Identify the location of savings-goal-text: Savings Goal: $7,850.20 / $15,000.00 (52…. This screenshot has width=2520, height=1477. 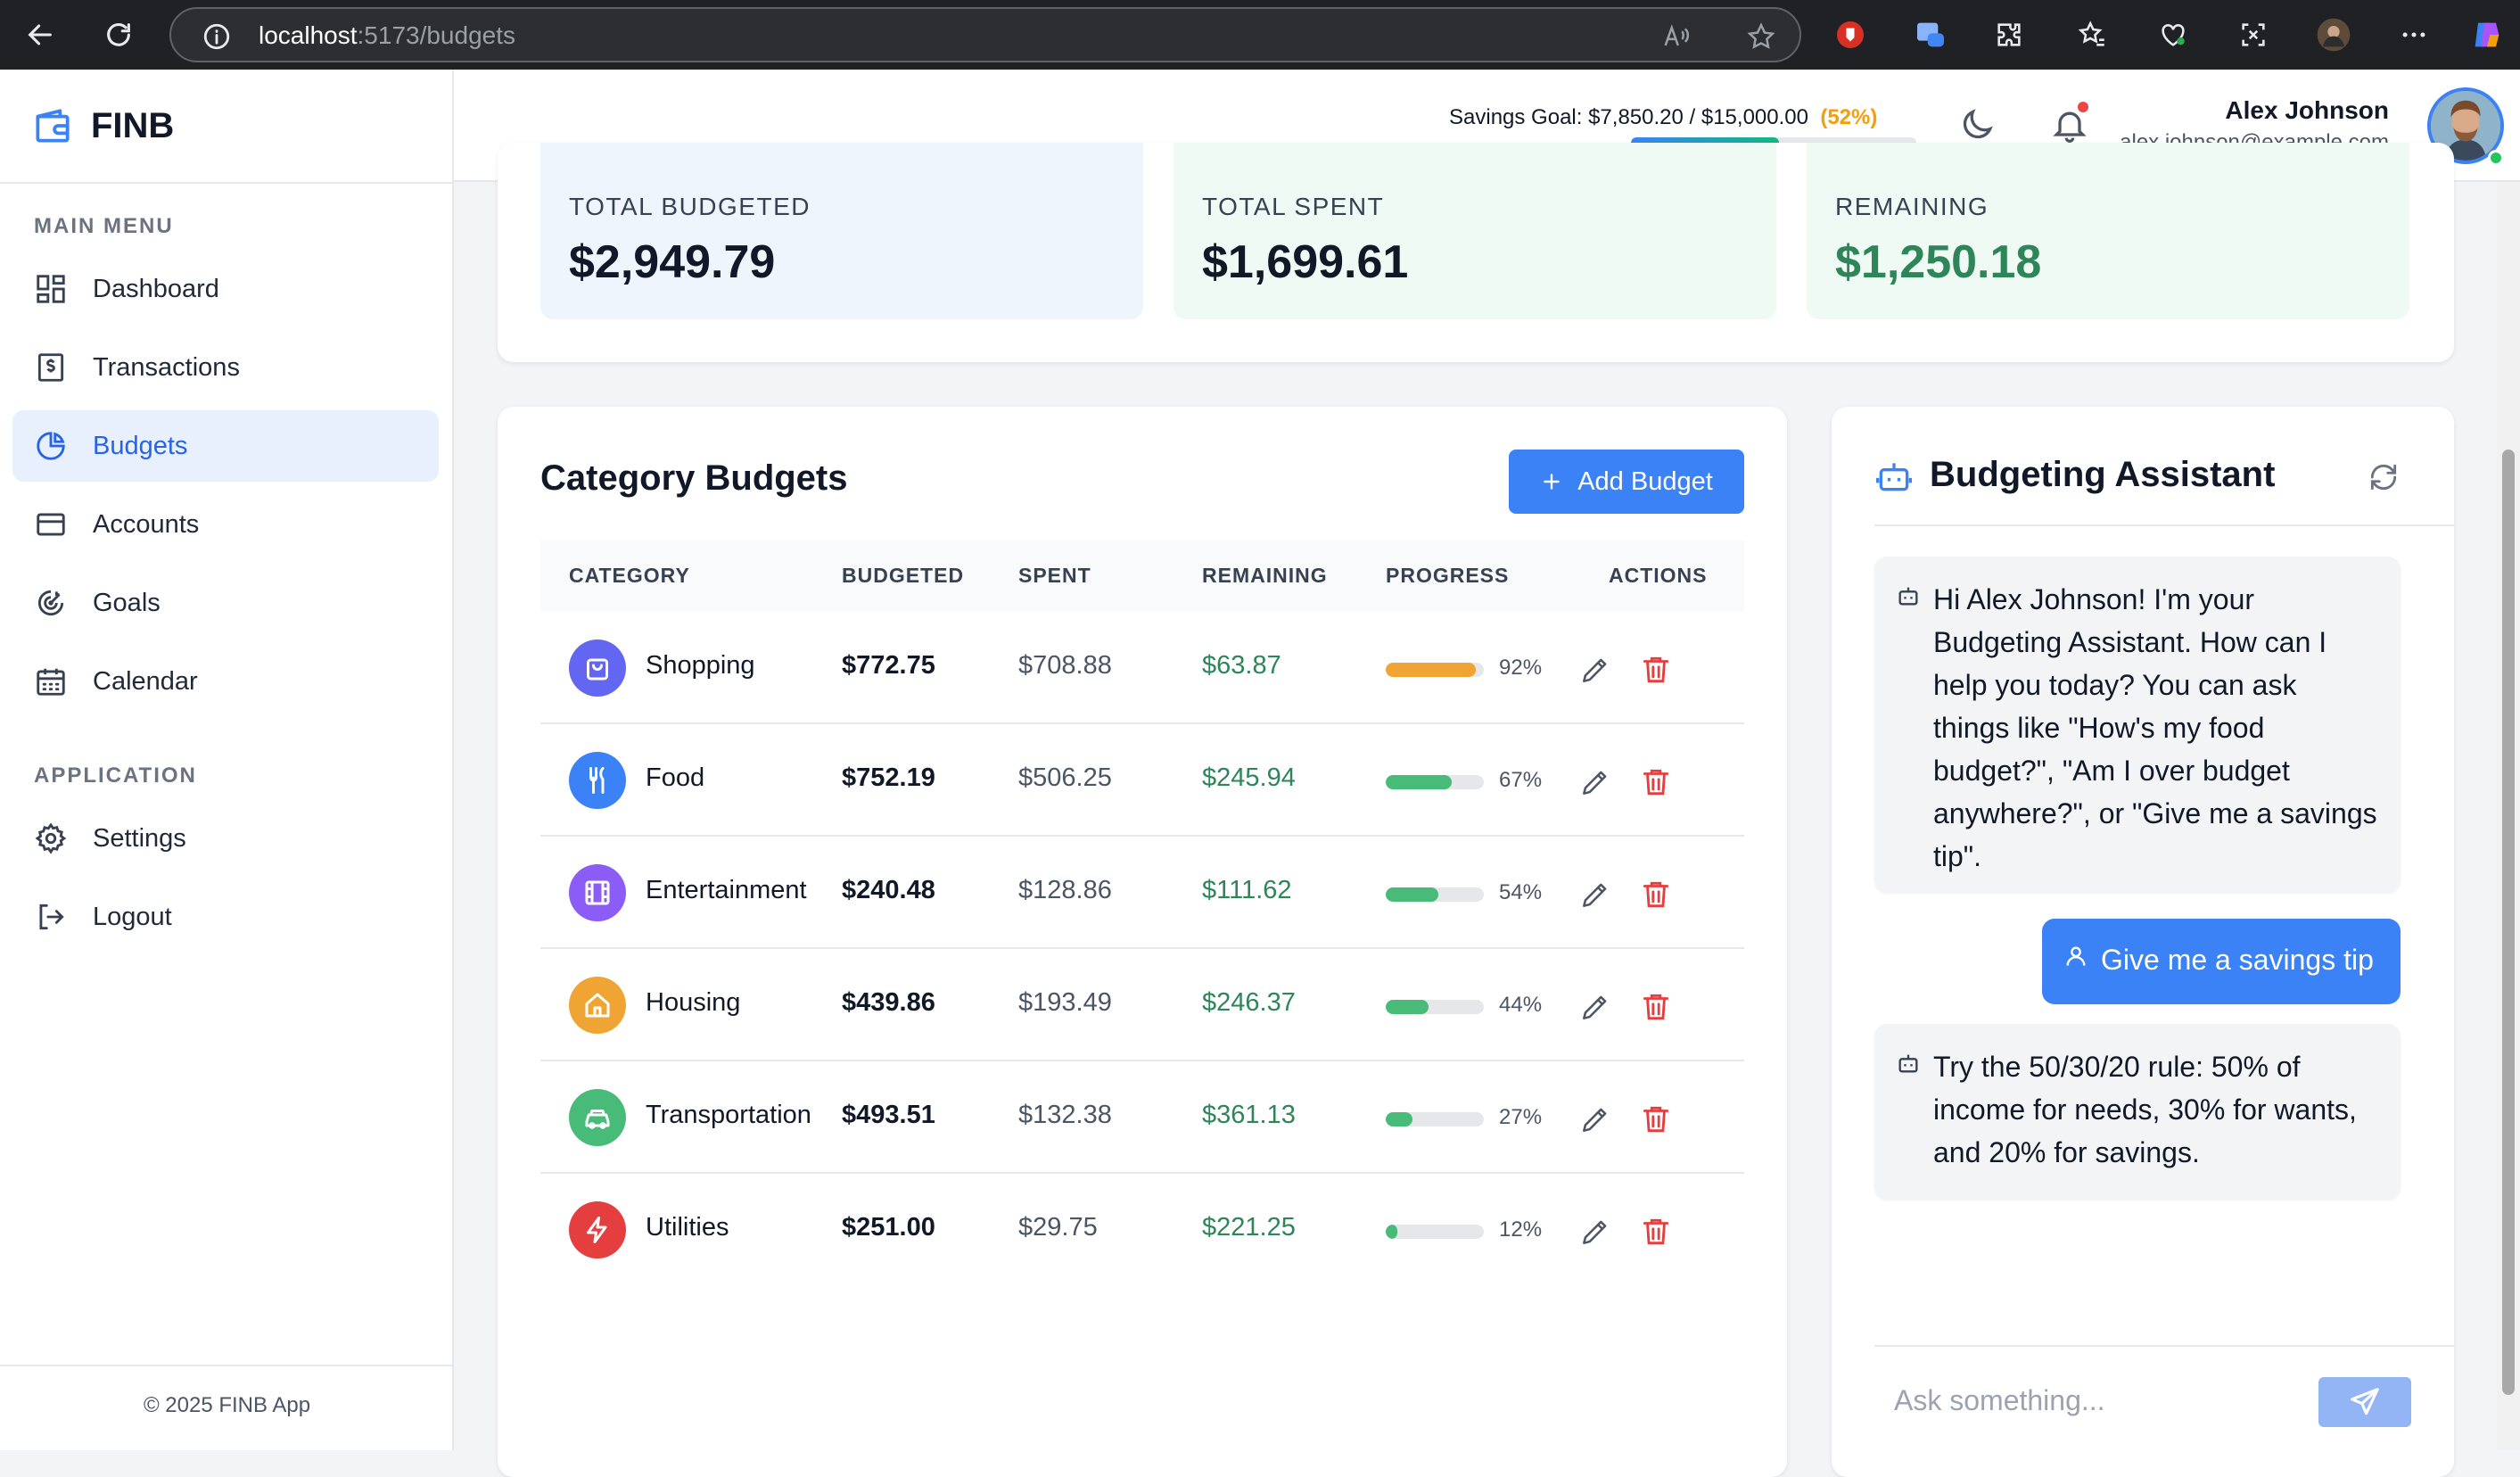
(1663, 117).